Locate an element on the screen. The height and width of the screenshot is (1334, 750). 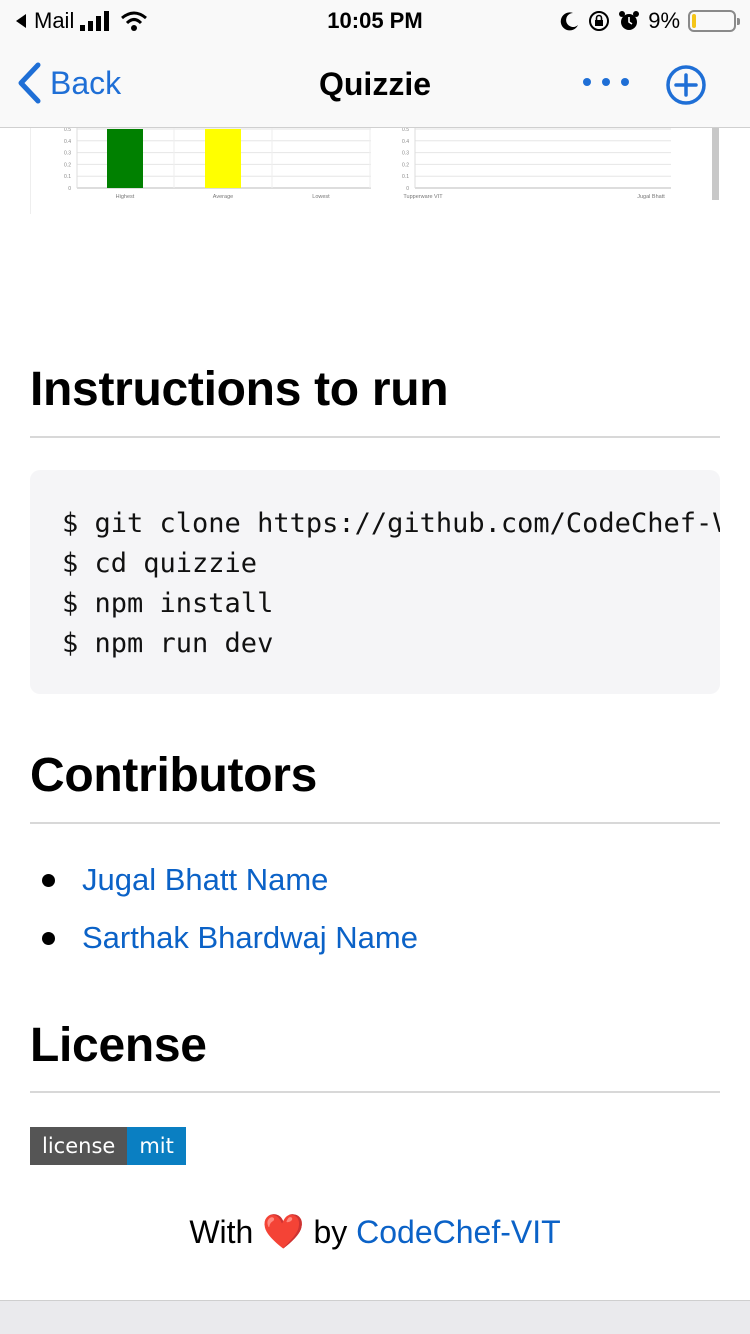
license-badge: license mit is located at coordinates (108, 1146).